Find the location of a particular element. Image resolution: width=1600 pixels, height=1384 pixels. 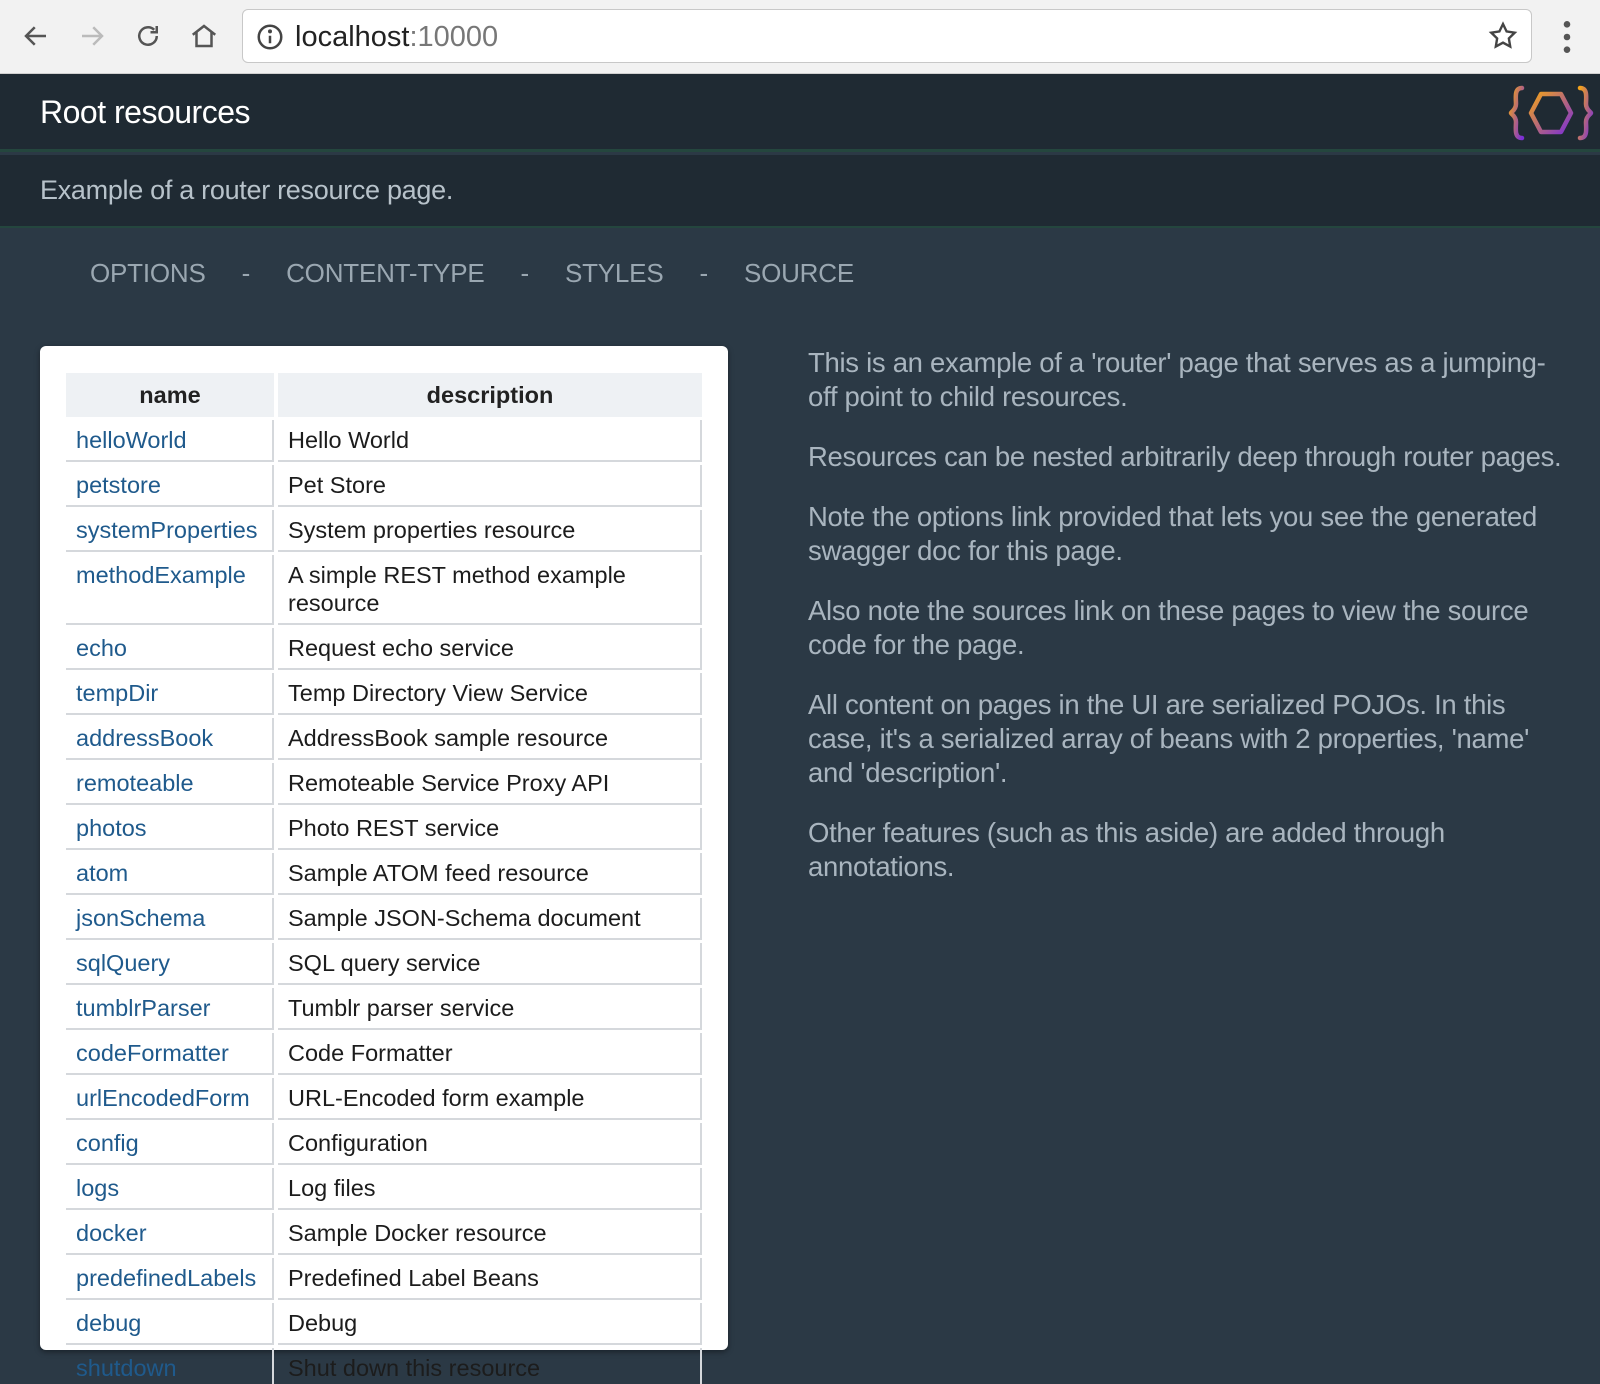

name-cell: debug is located at coordinates (170, 1324).